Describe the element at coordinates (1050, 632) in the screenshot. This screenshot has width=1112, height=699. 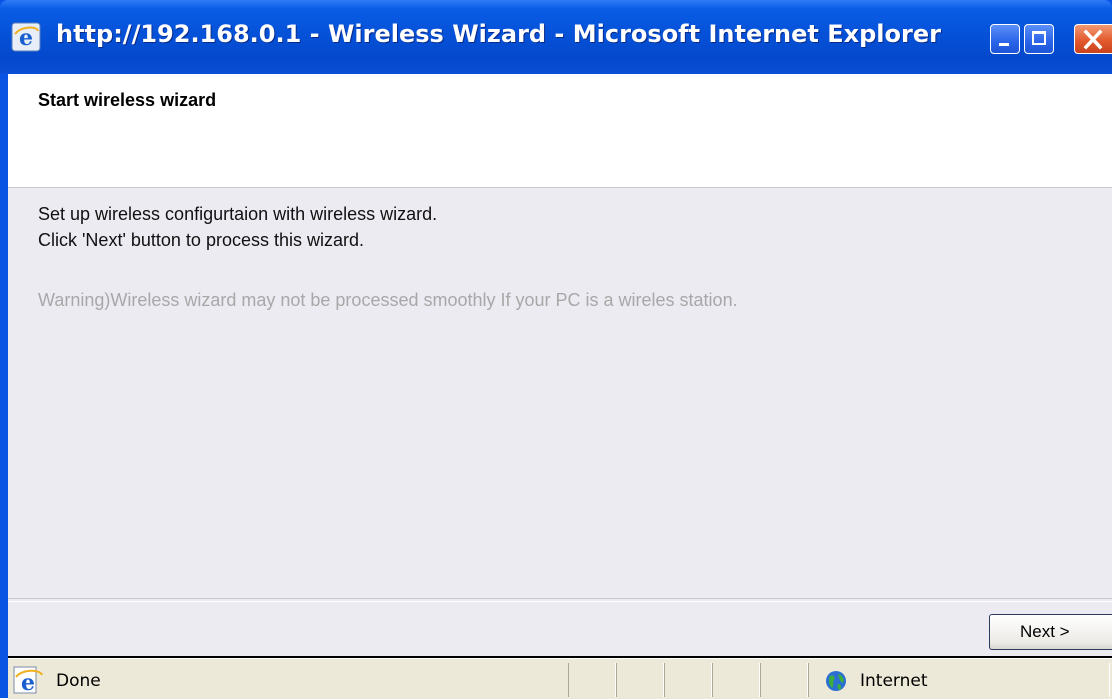
I see `next-button: Next >` at that location.